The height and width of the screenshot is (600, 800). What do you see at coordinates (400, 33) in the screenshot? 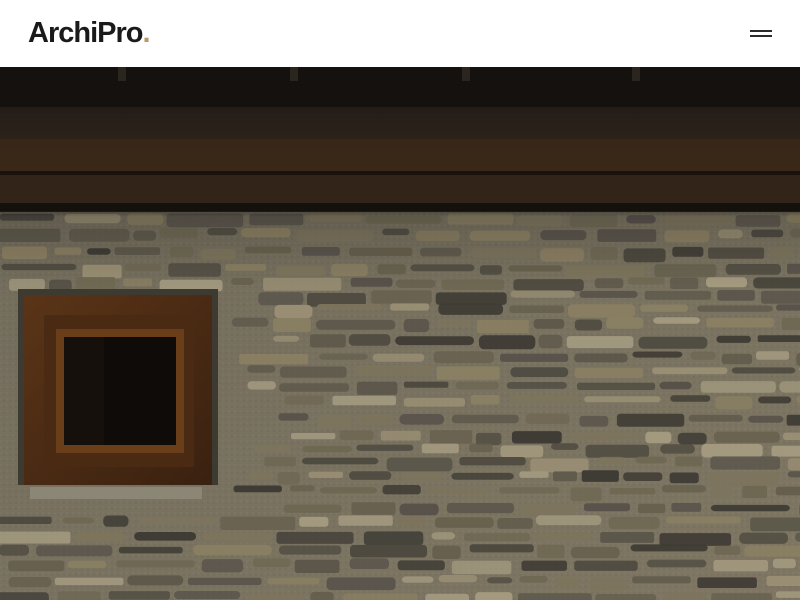
I see `site-header: ArchiPro.` at bounding box center [400, 33].